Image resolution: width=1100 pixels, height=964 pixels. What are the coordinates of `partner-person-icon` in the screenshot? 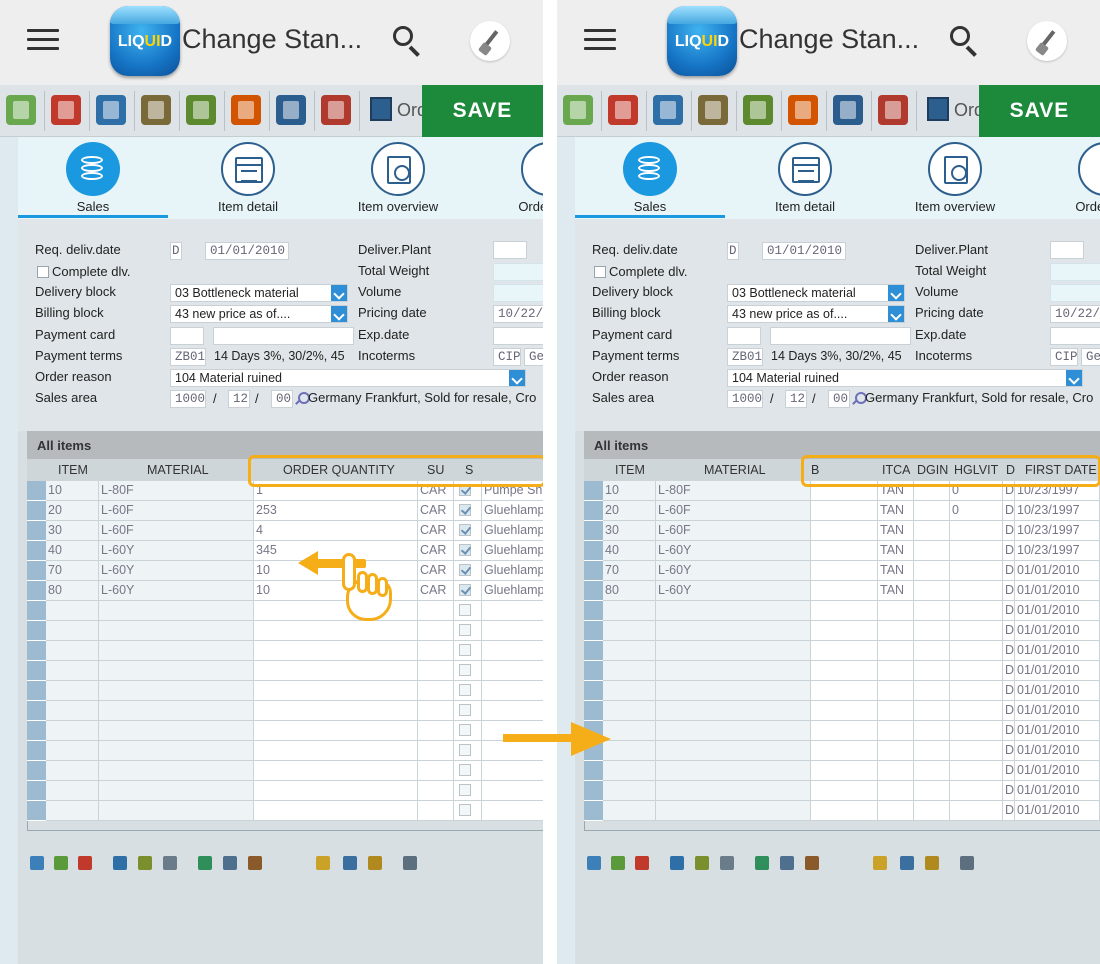 It's located at (201, 110).